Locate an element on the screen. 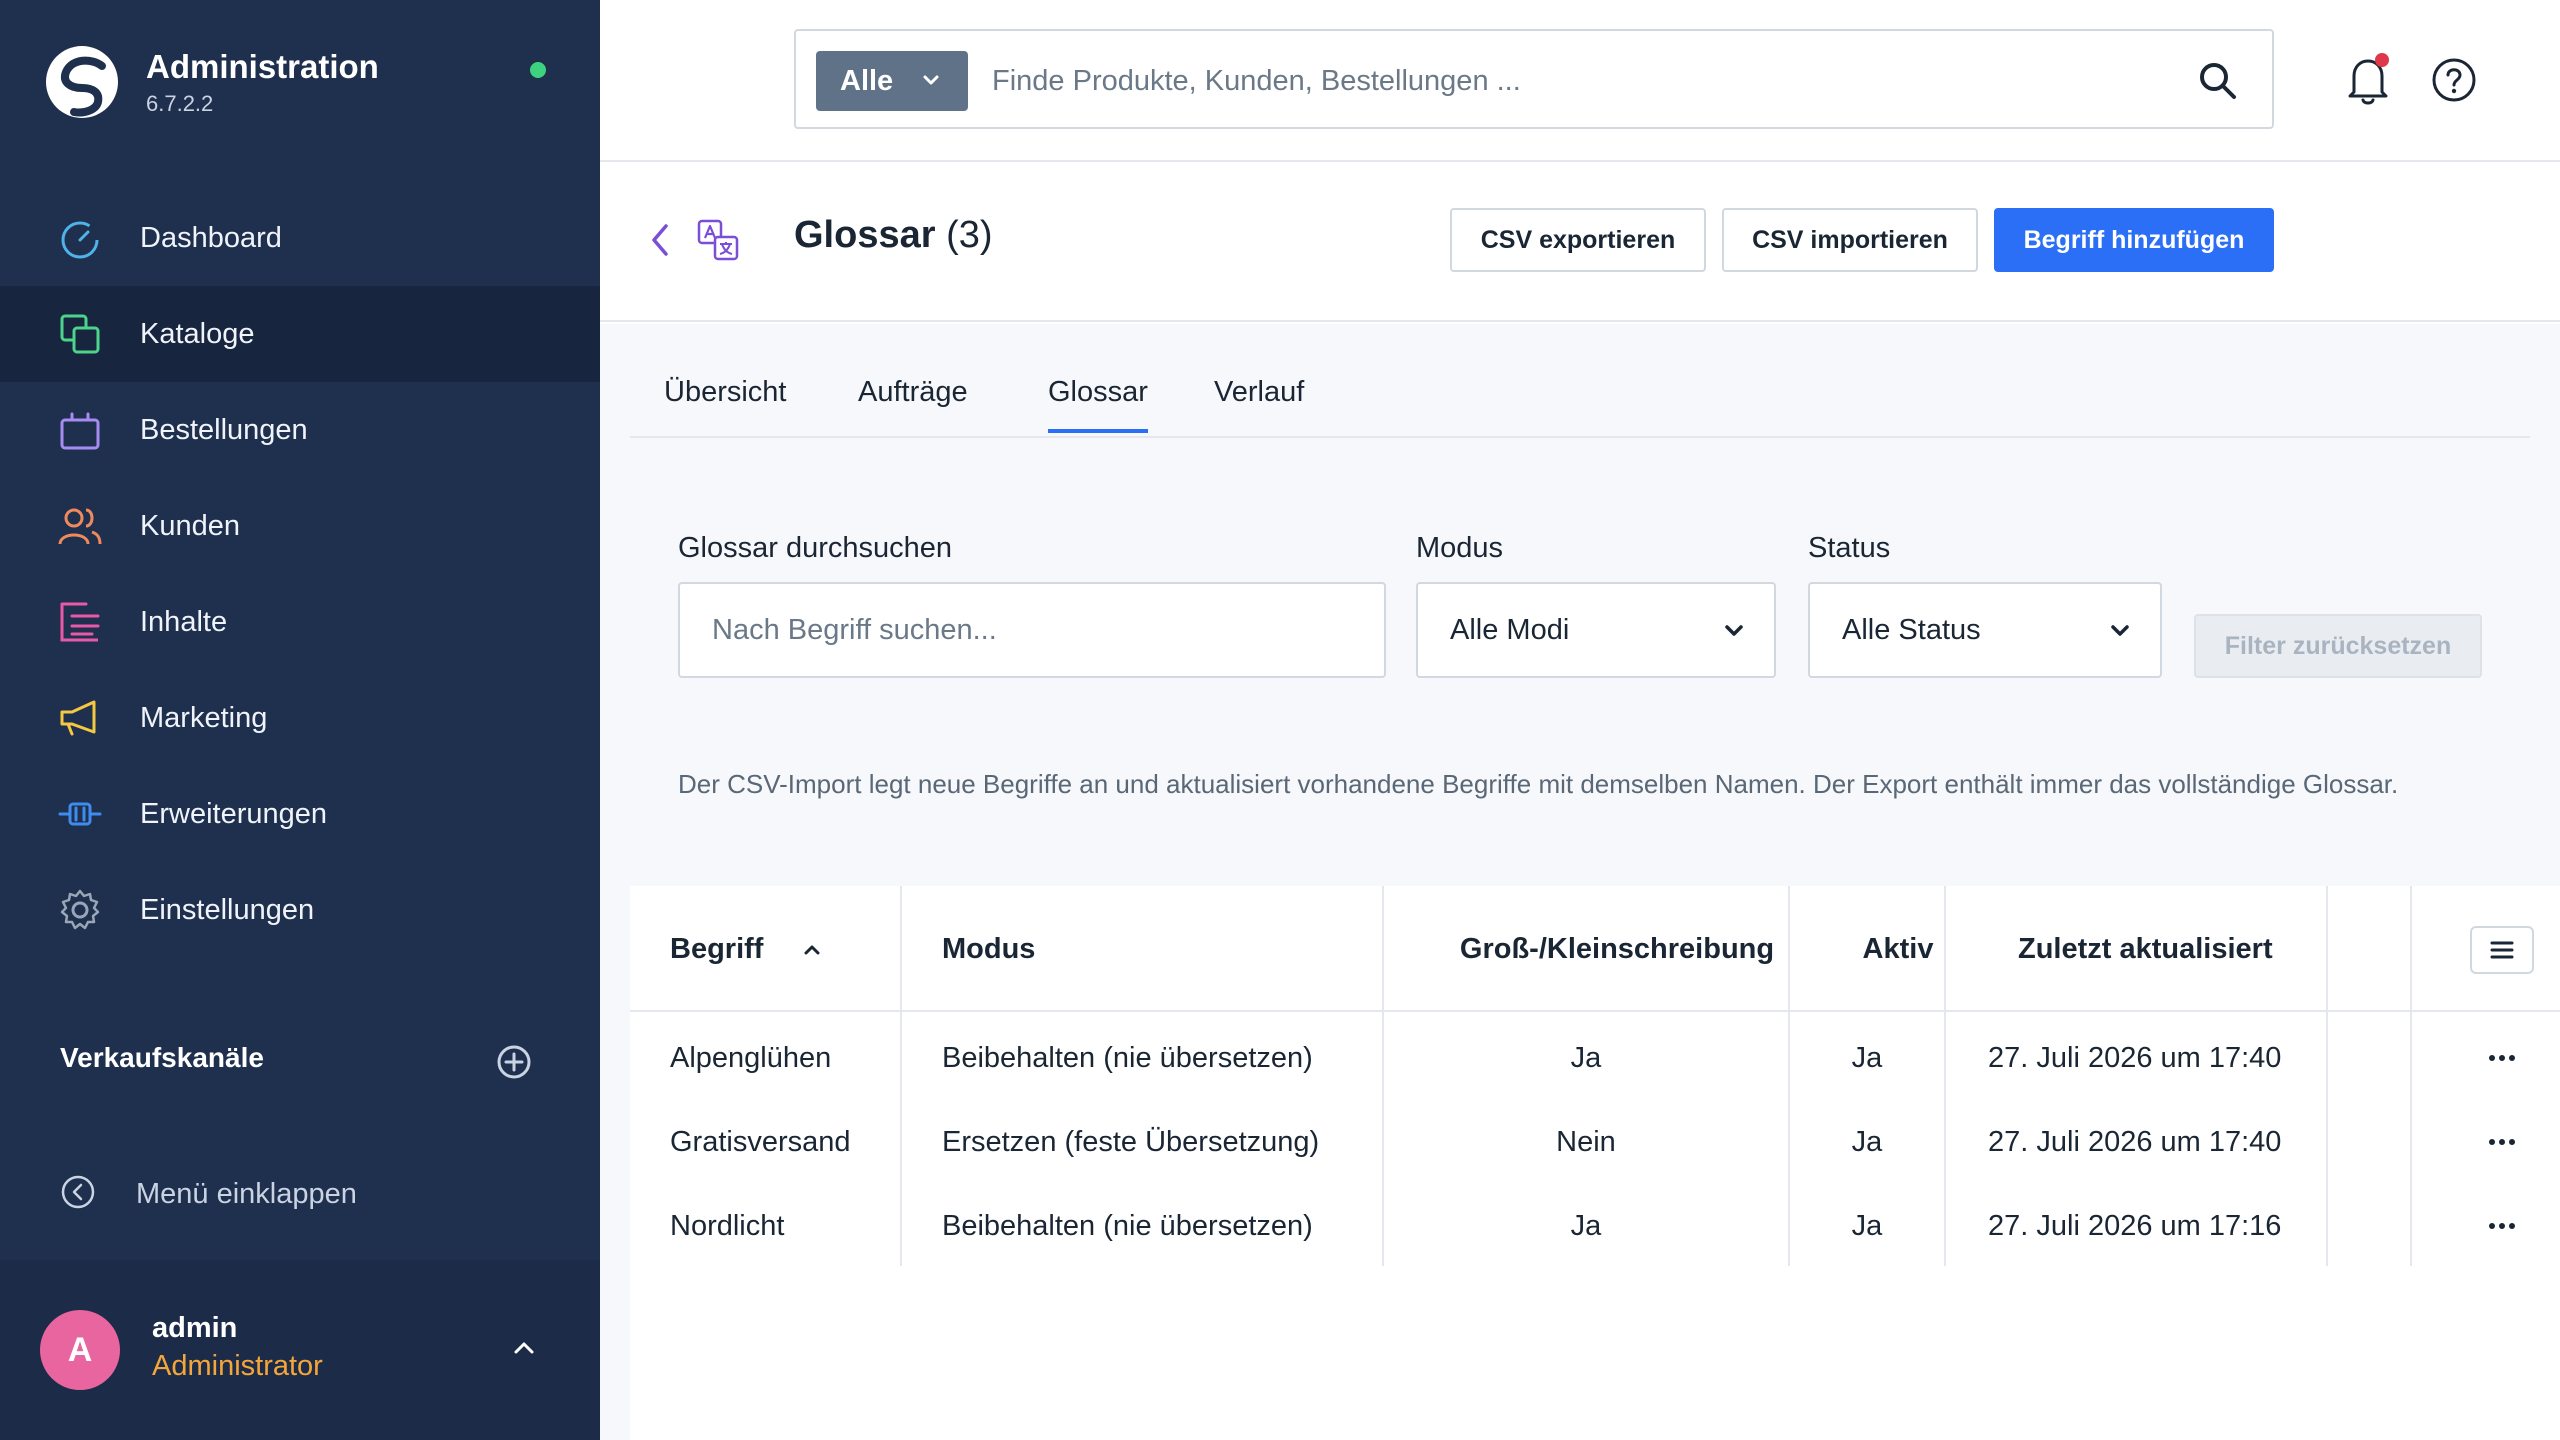  sidebar-item-erweiterungen: Erweiterungen is located at coordinates (300, 814).